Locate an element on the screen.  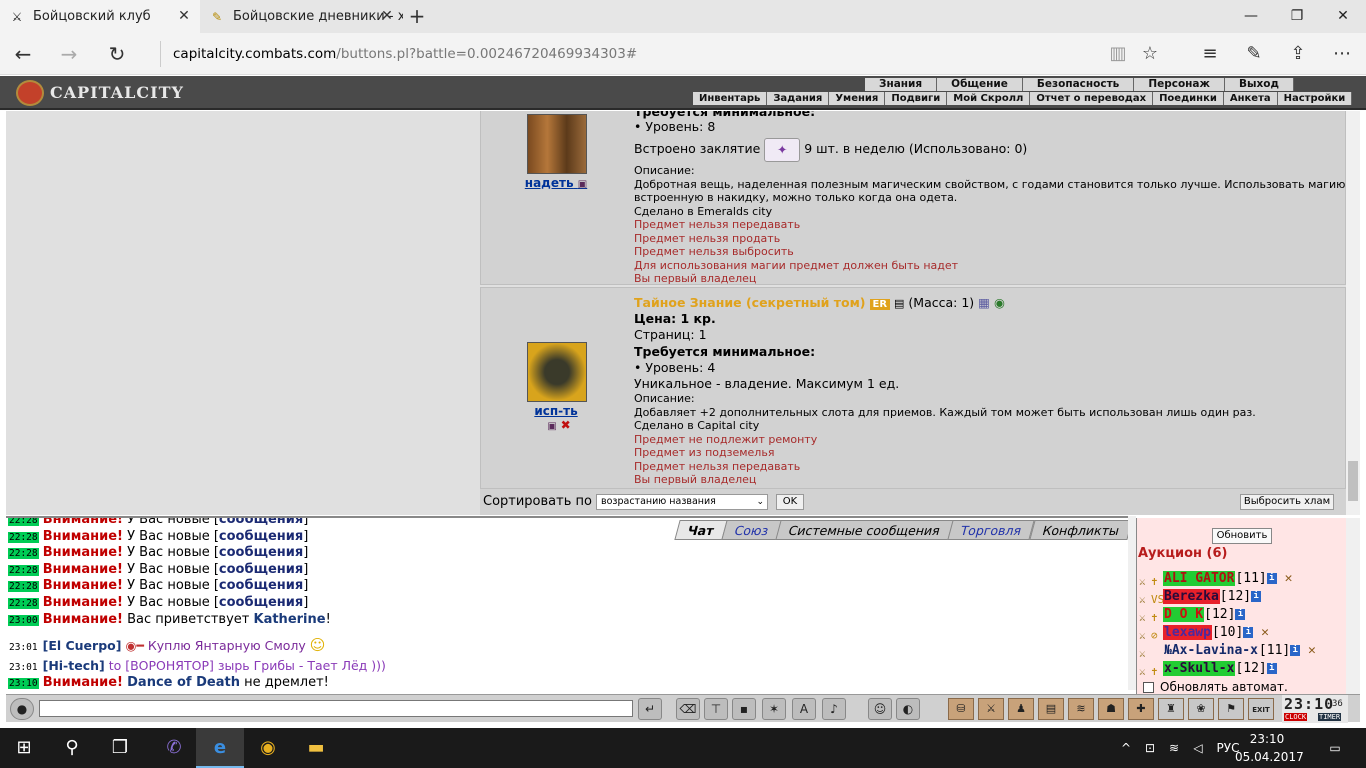
sort-select: возрастанию названия ⌄ is located at coordinates (682, 502).